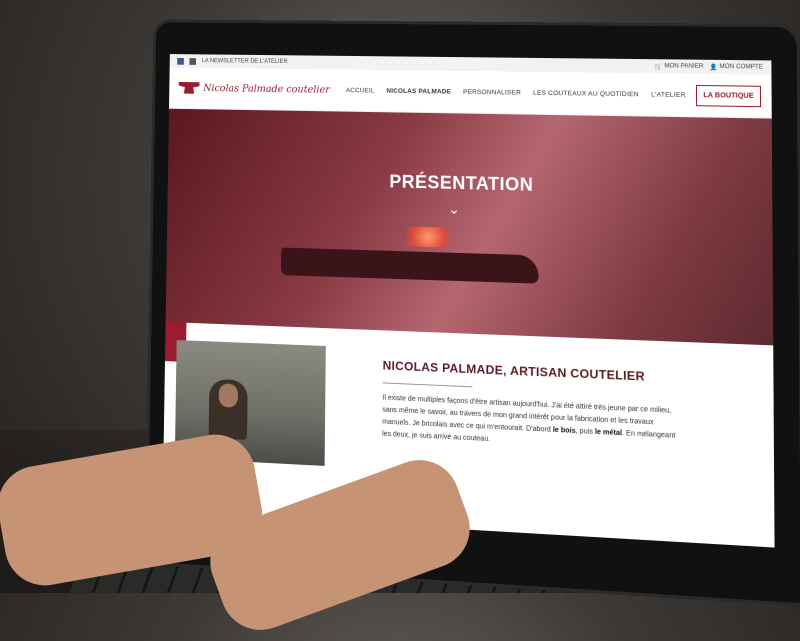  I want to click on divider, so click(427, 385).